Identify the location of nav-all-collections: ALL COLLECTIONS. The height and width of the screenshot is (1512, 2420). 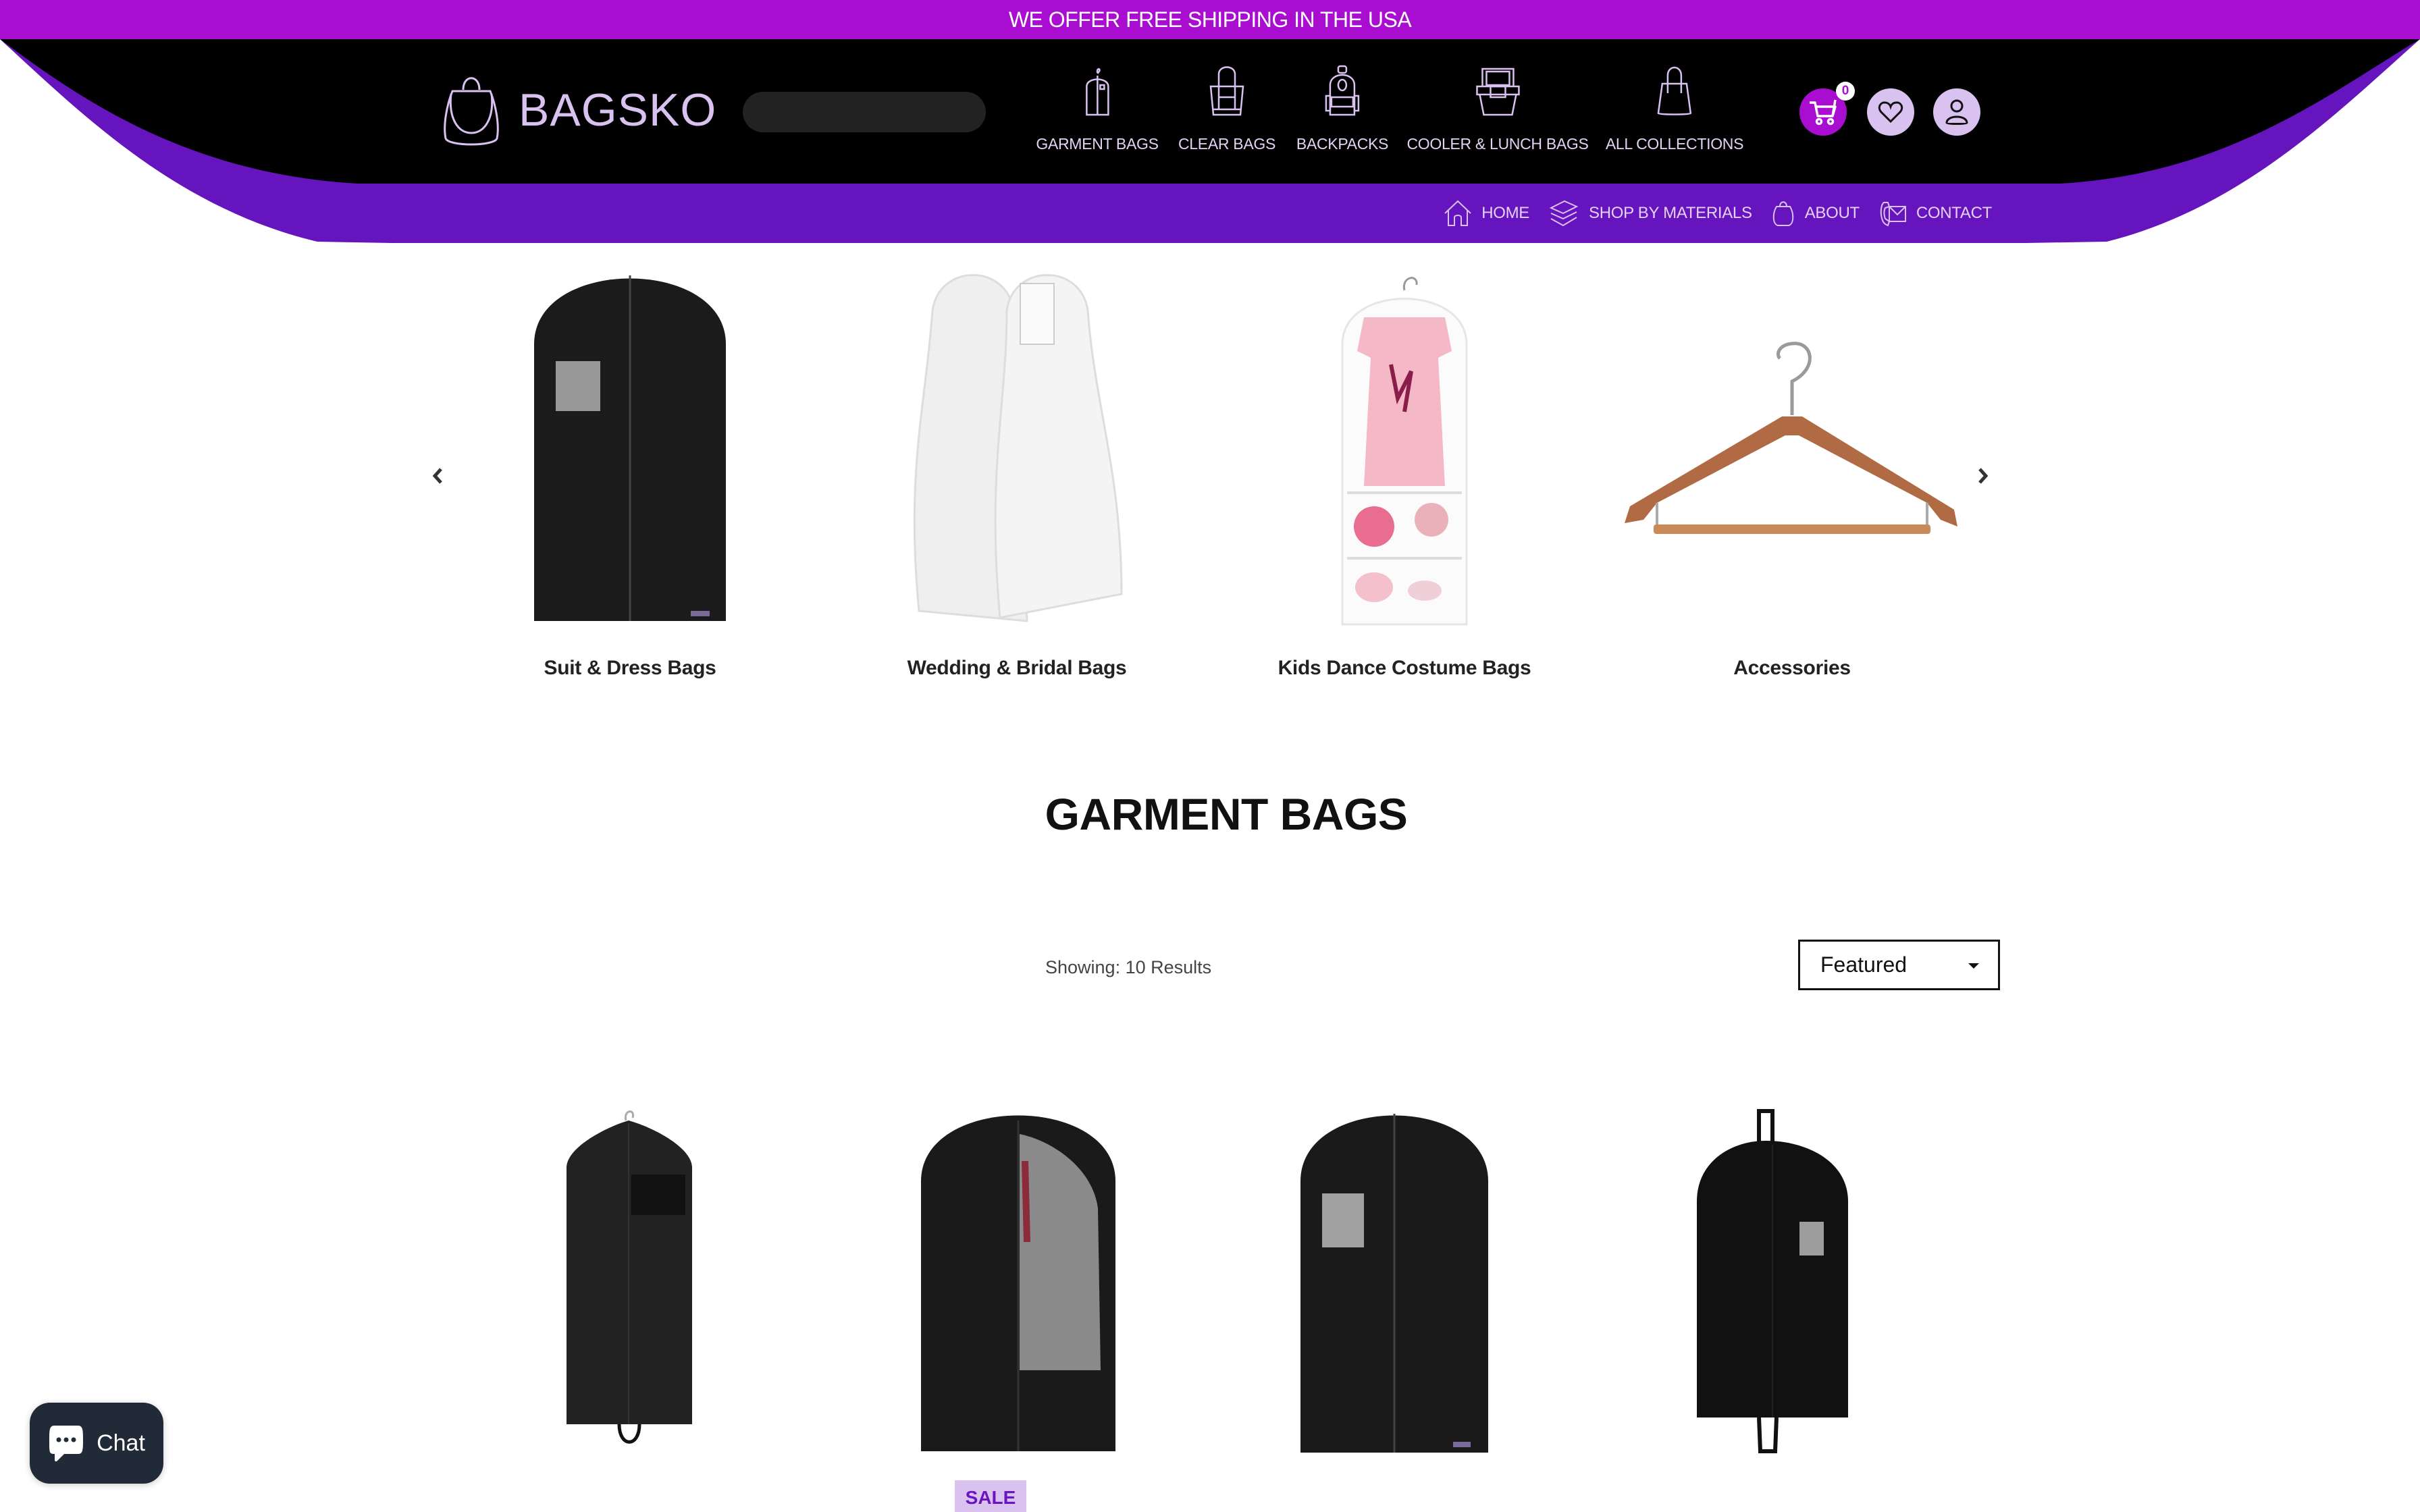
(1674, 109).